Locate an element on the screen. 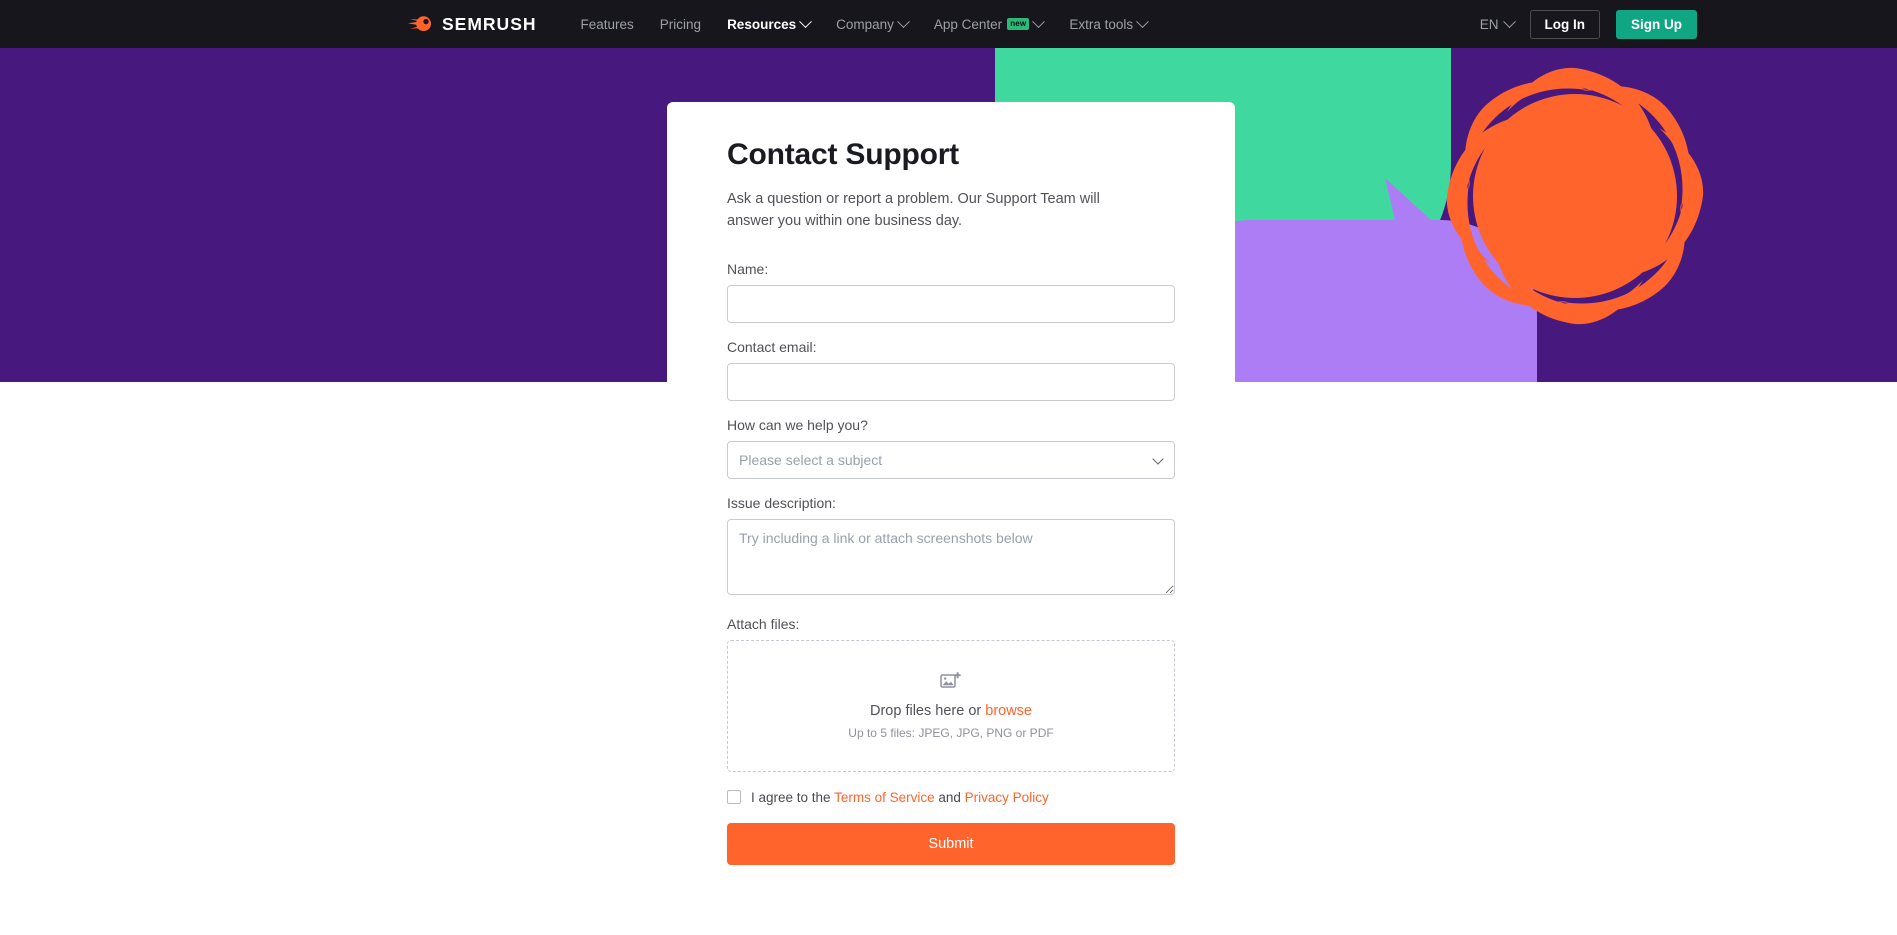  subject-select: Please select a subject is located at coordinates (951, 459).